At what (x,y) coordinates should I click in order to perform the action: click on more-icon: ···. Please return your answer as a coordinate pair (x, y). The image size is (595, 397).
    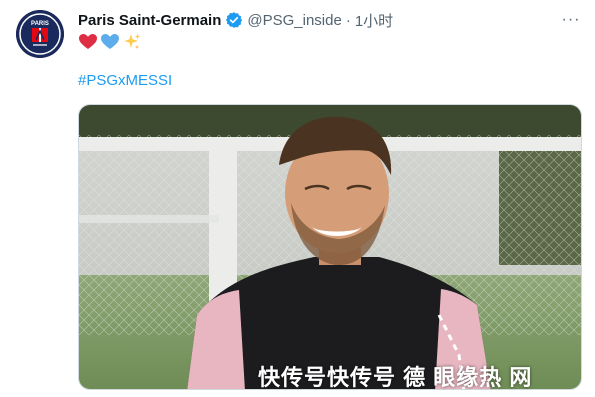
    Looking at the image, I should click on (571, 19).